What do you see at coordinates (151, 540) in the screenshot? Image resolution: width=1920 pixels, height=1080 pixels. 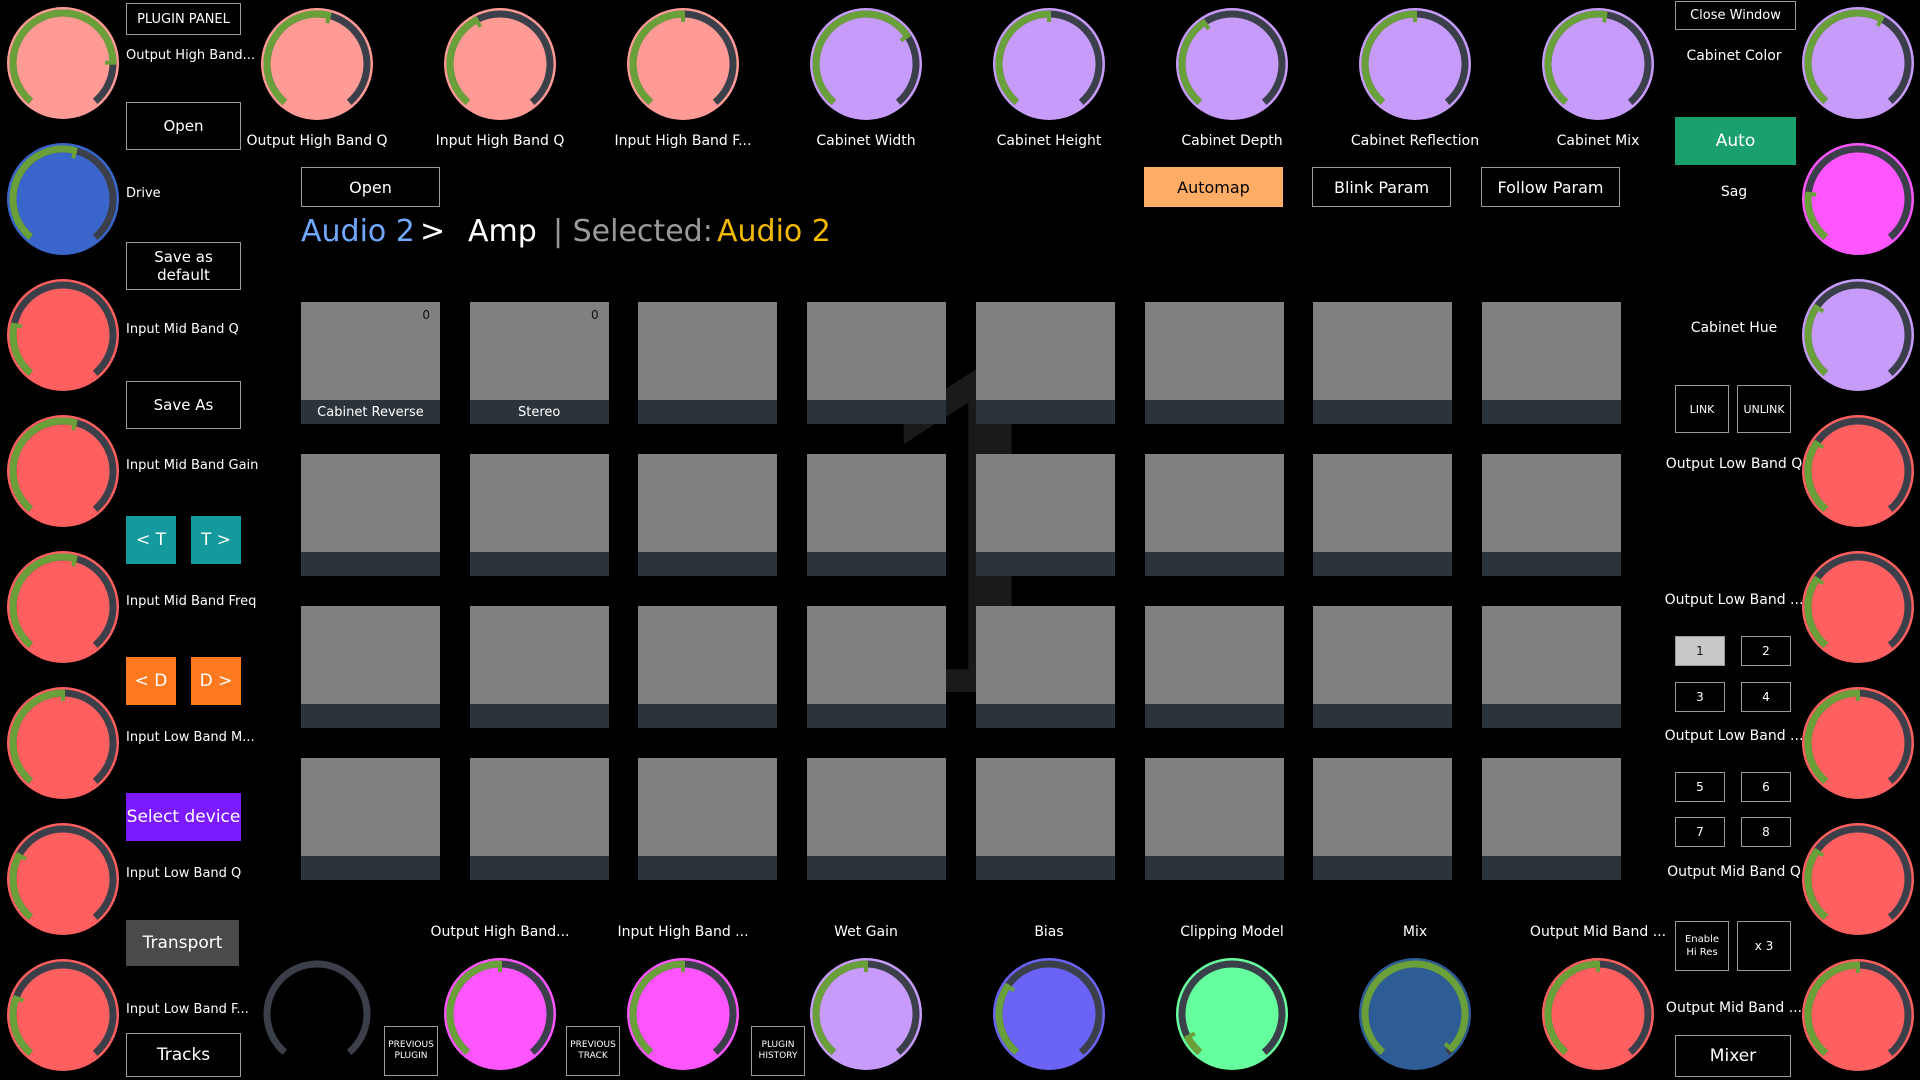 I see `previous-track-button: < T` at bounding box center [151, 540].